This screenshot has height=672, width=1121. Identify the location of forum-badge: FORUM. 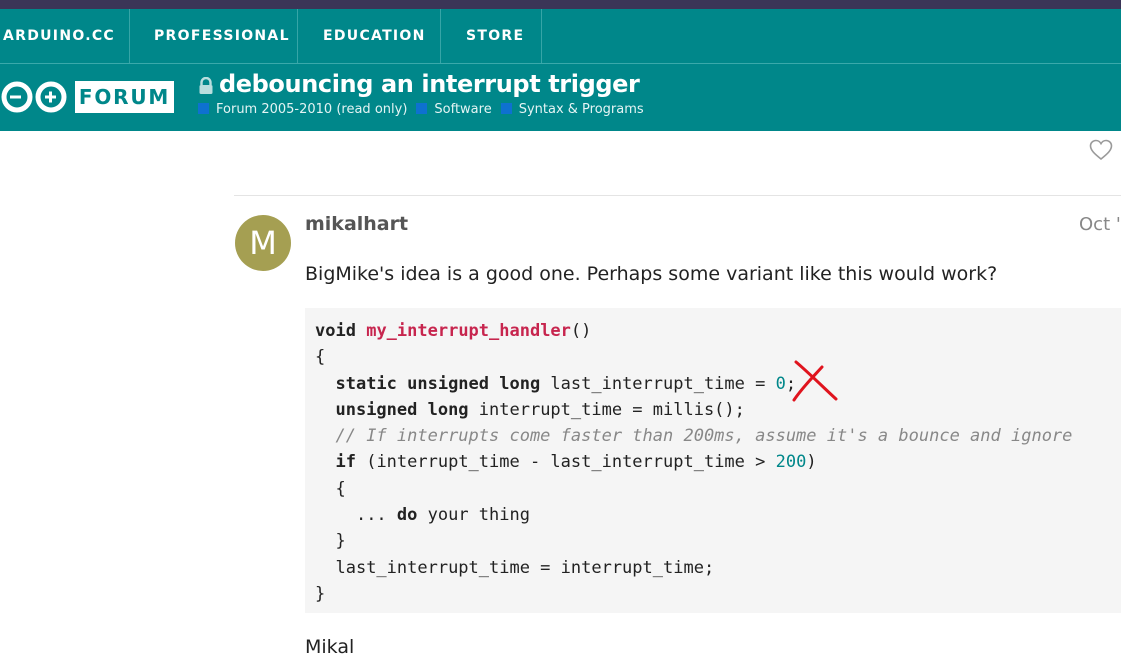
(124, 97).